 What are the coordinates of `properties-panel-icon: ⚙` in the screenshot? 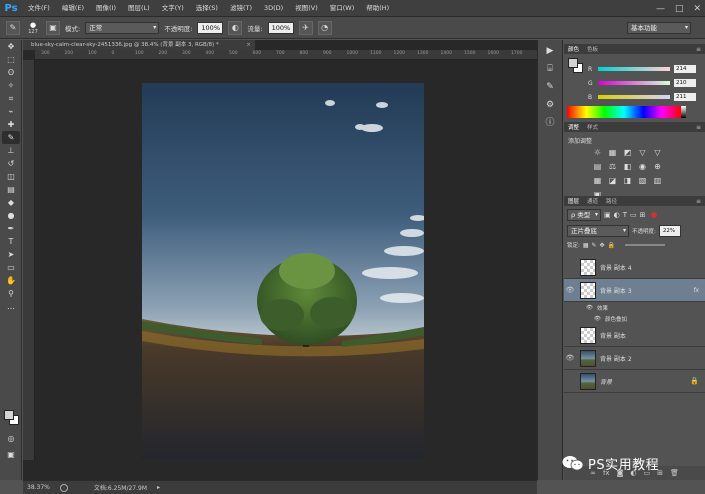 It's located at (550, 105).